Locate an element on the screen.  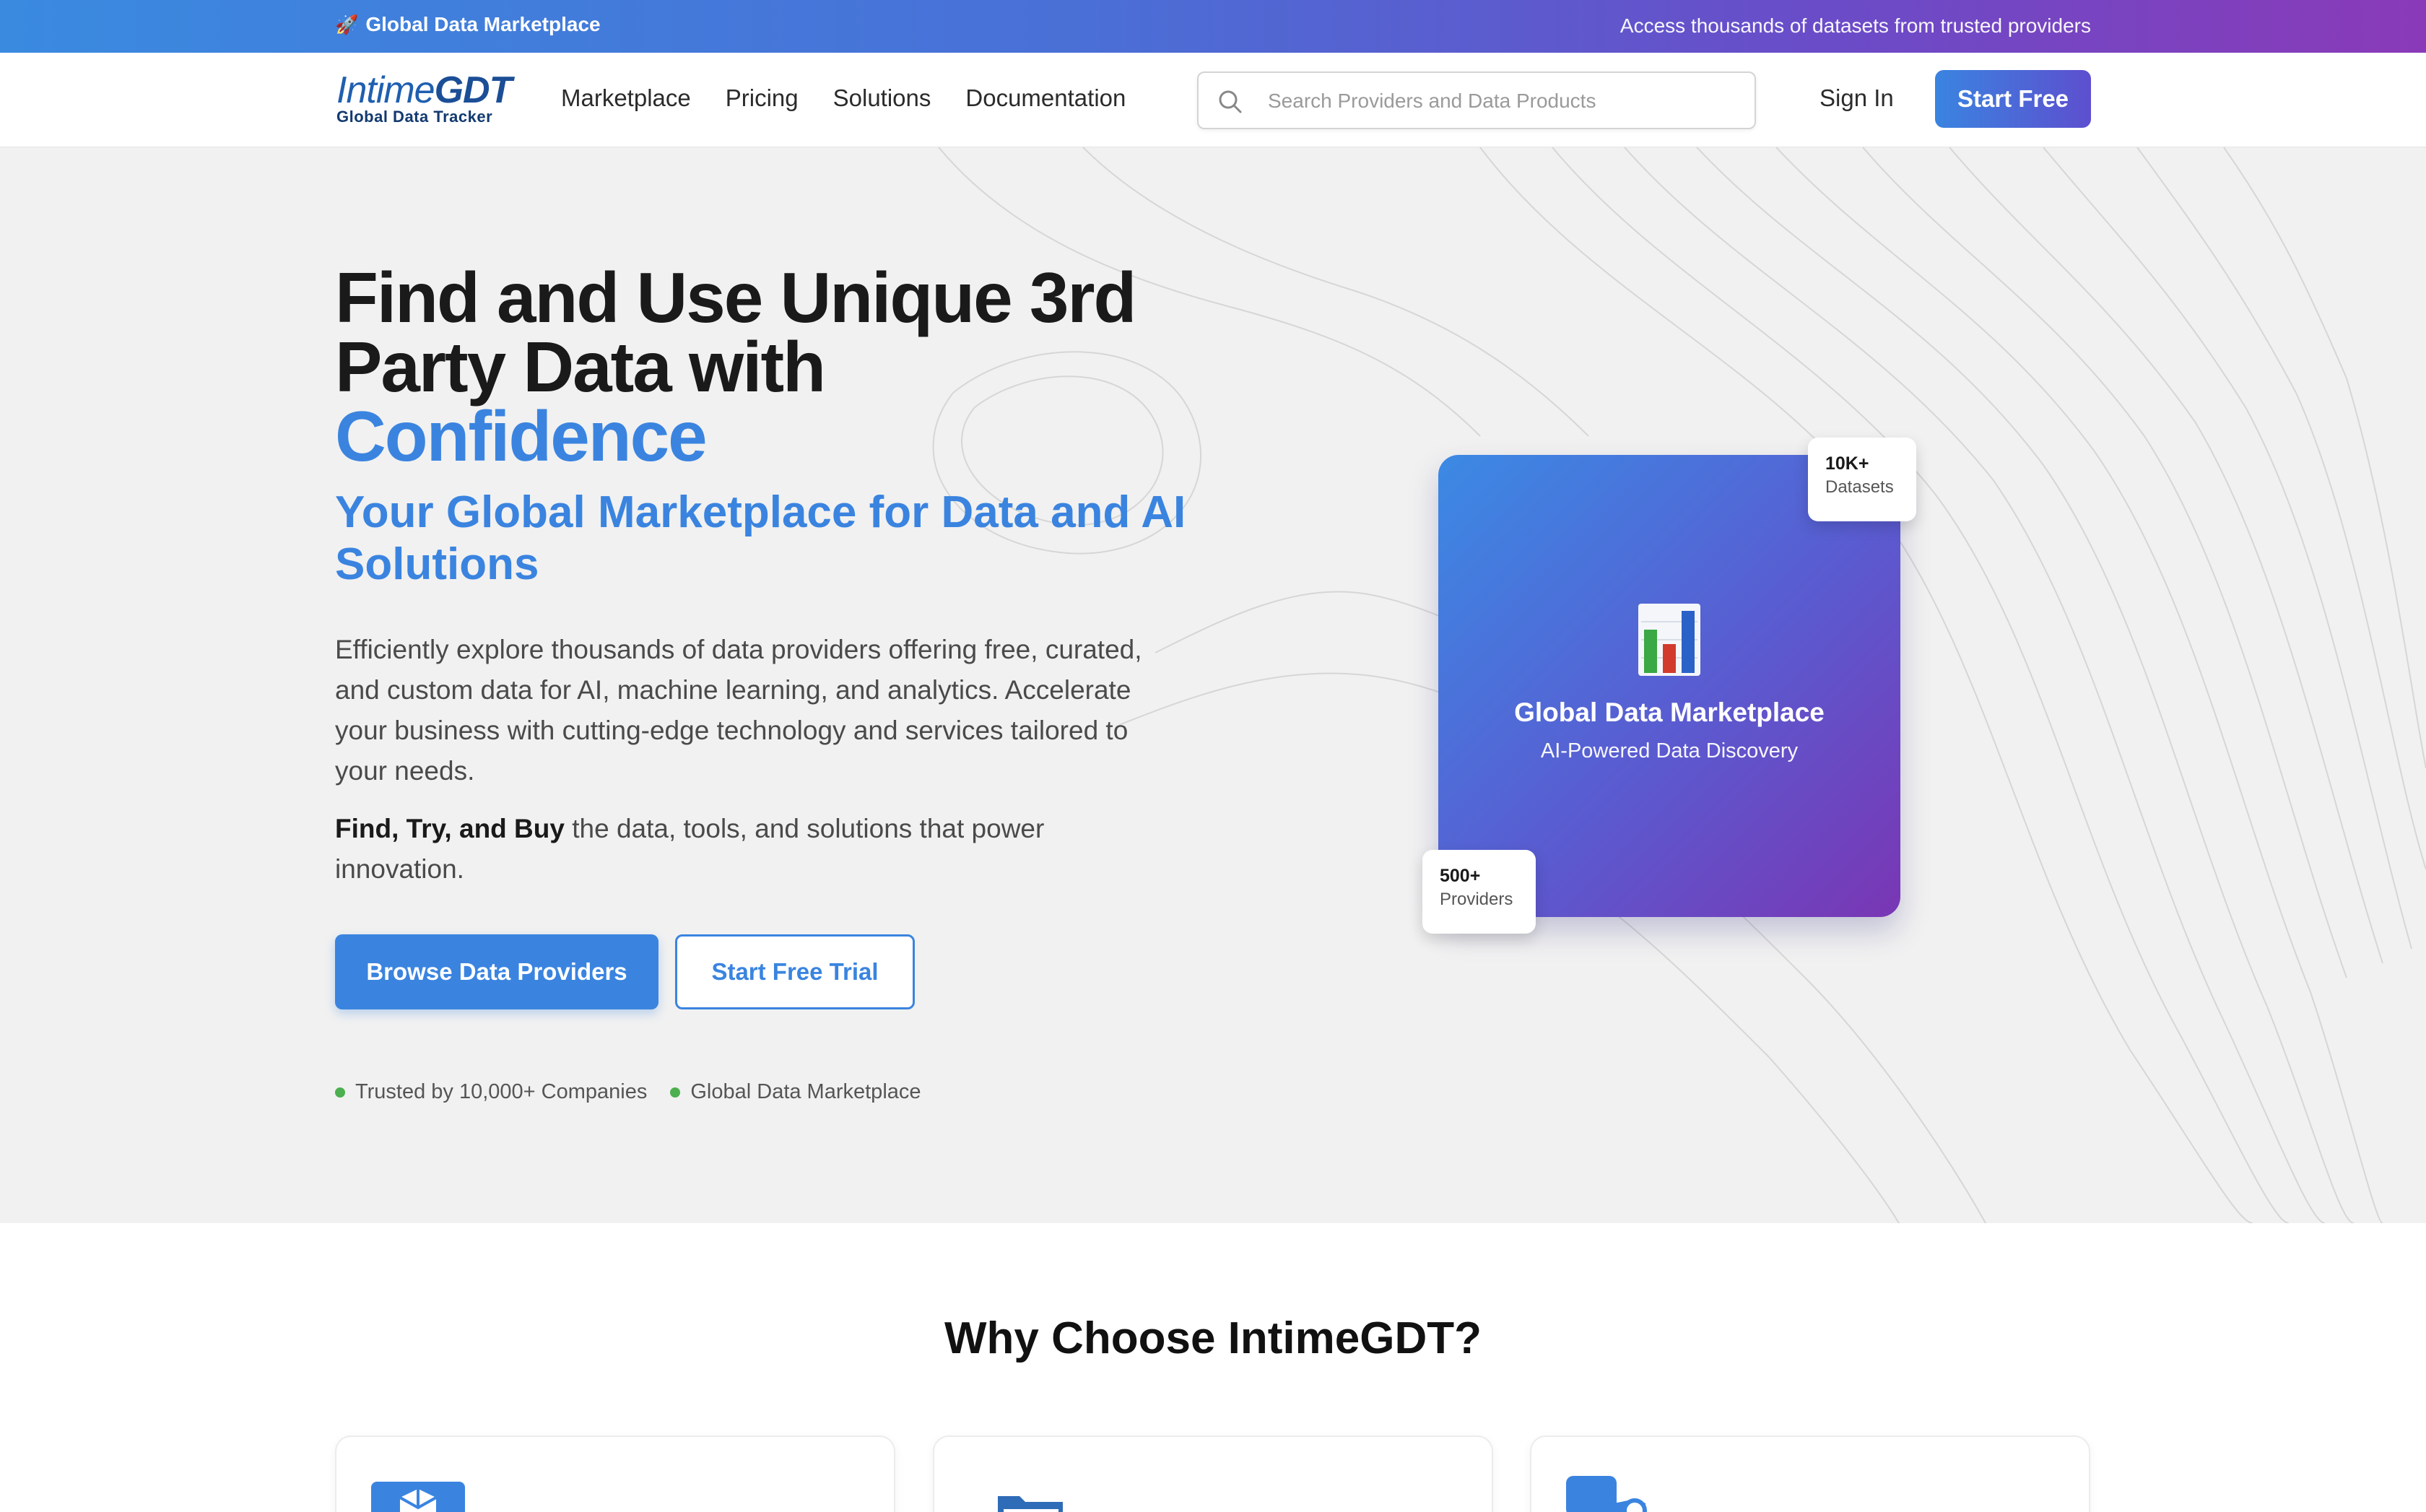
connect-icon is located at coordinates (1606, 1494).